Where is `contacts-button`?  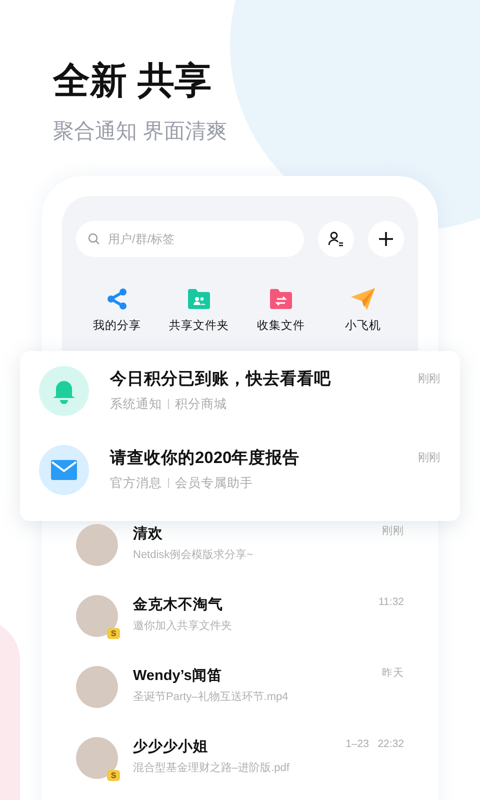 contacts-button is located at coordinates (336, 239).